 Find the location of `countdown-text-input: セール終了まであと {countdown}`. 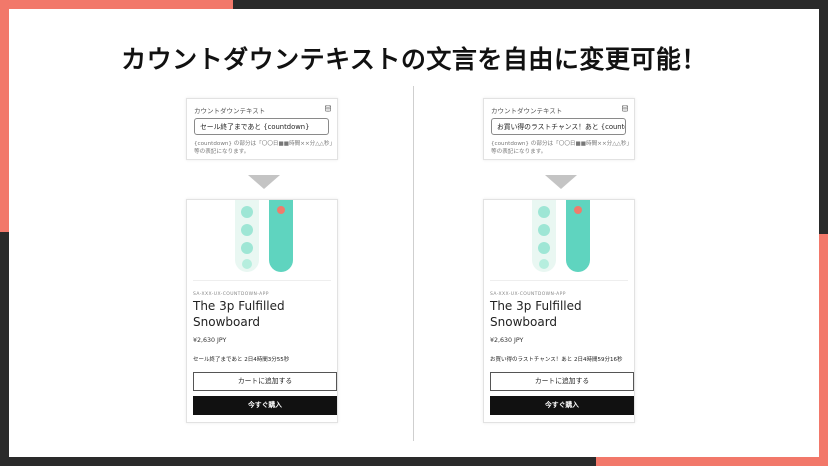

countdown-text-input: セール終了まであと {countdown} is located at coordinates (261, 126).